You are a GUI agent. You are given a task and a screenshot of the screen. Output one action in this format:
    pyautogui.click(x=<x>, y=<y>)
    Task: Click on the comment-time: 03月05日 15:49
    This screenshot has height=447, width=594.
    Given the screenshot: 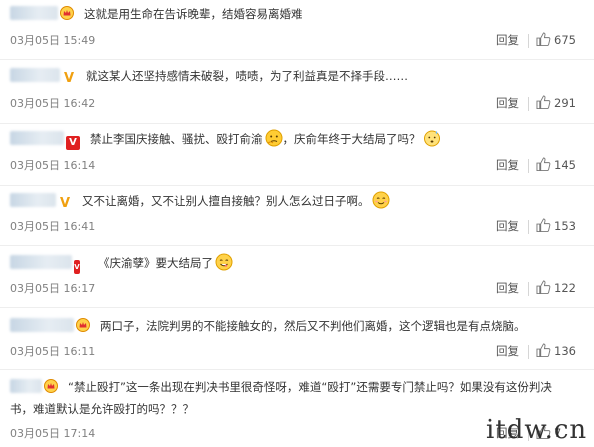 What is the action you would take?
    pyautogui.click(x=53, y=40)
    